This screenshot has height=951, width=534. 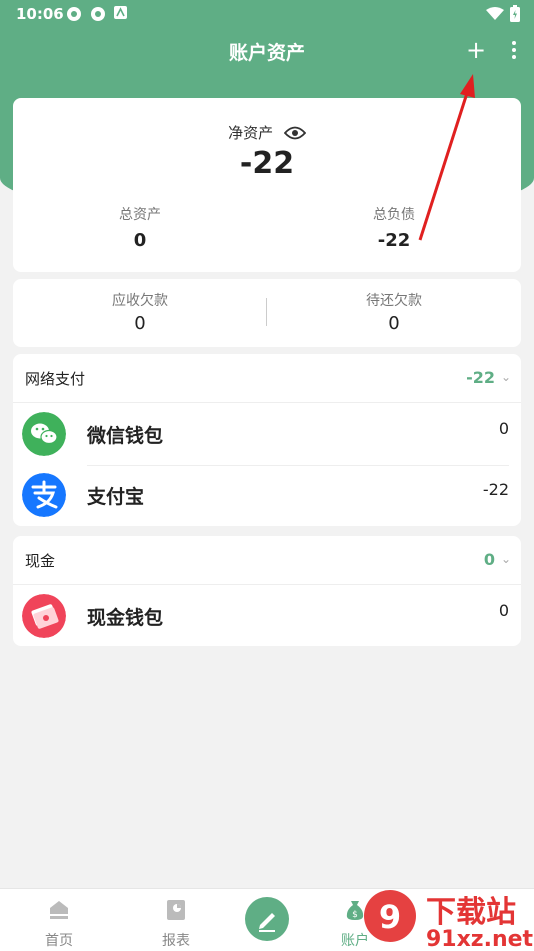 I want to click on svg-text: 下载站, so click(x=471, y=912).